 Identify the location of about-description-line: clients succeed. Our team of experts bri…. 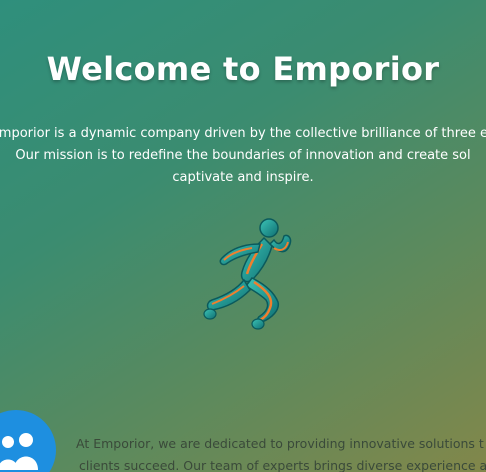
(282, 465).